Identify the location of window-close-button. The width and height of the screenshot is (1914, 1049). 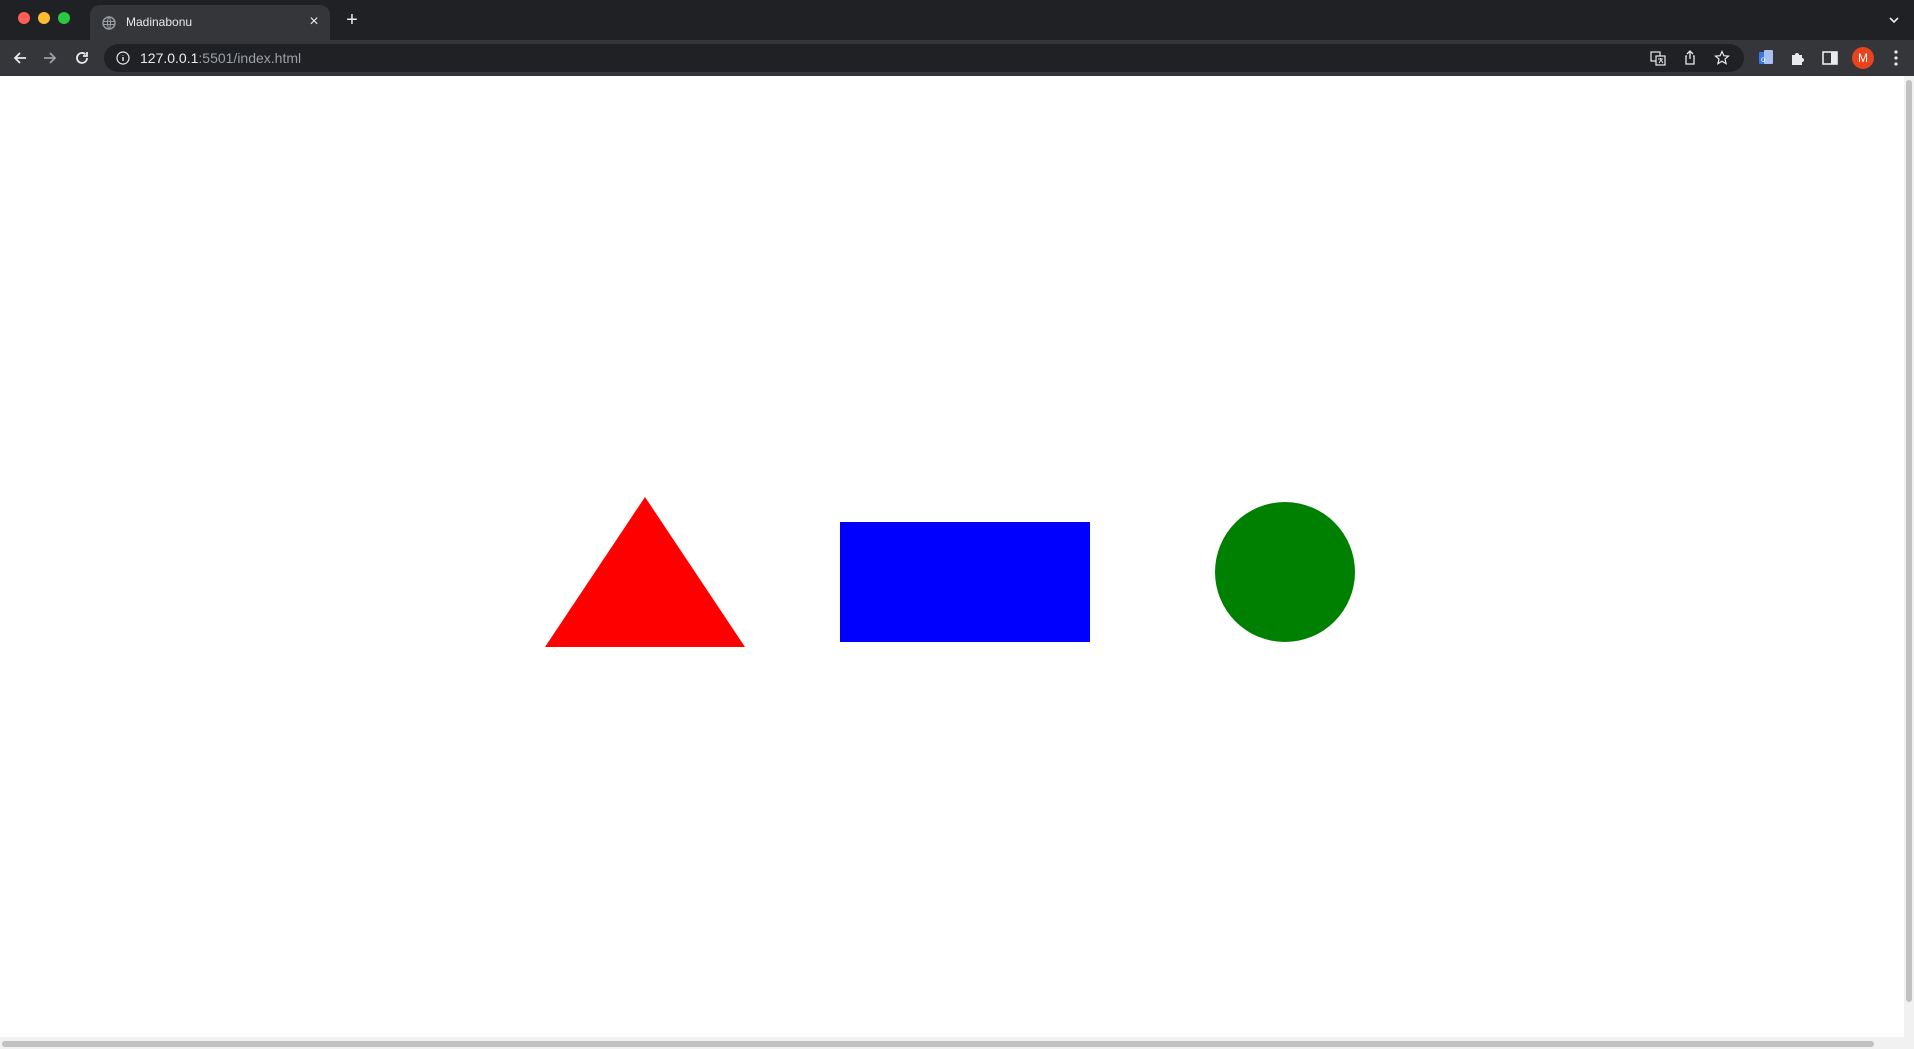
(24, 18).